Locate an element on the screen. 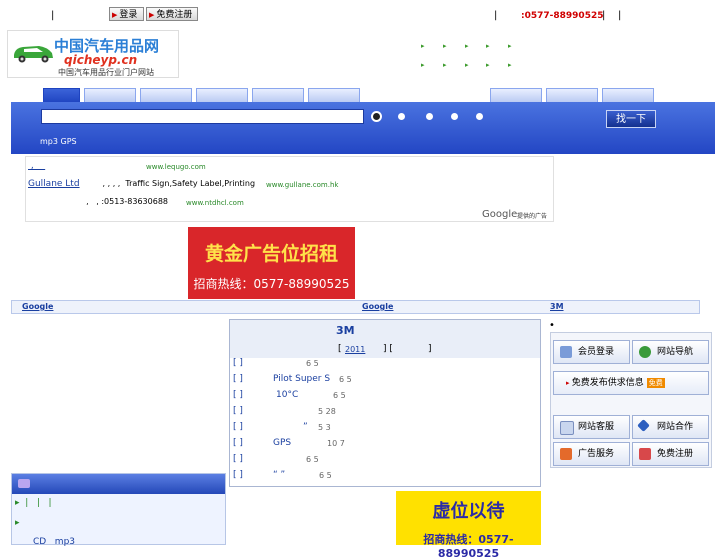  ad-link-2: Gullane Ltd is located at coordinates (54, 184).